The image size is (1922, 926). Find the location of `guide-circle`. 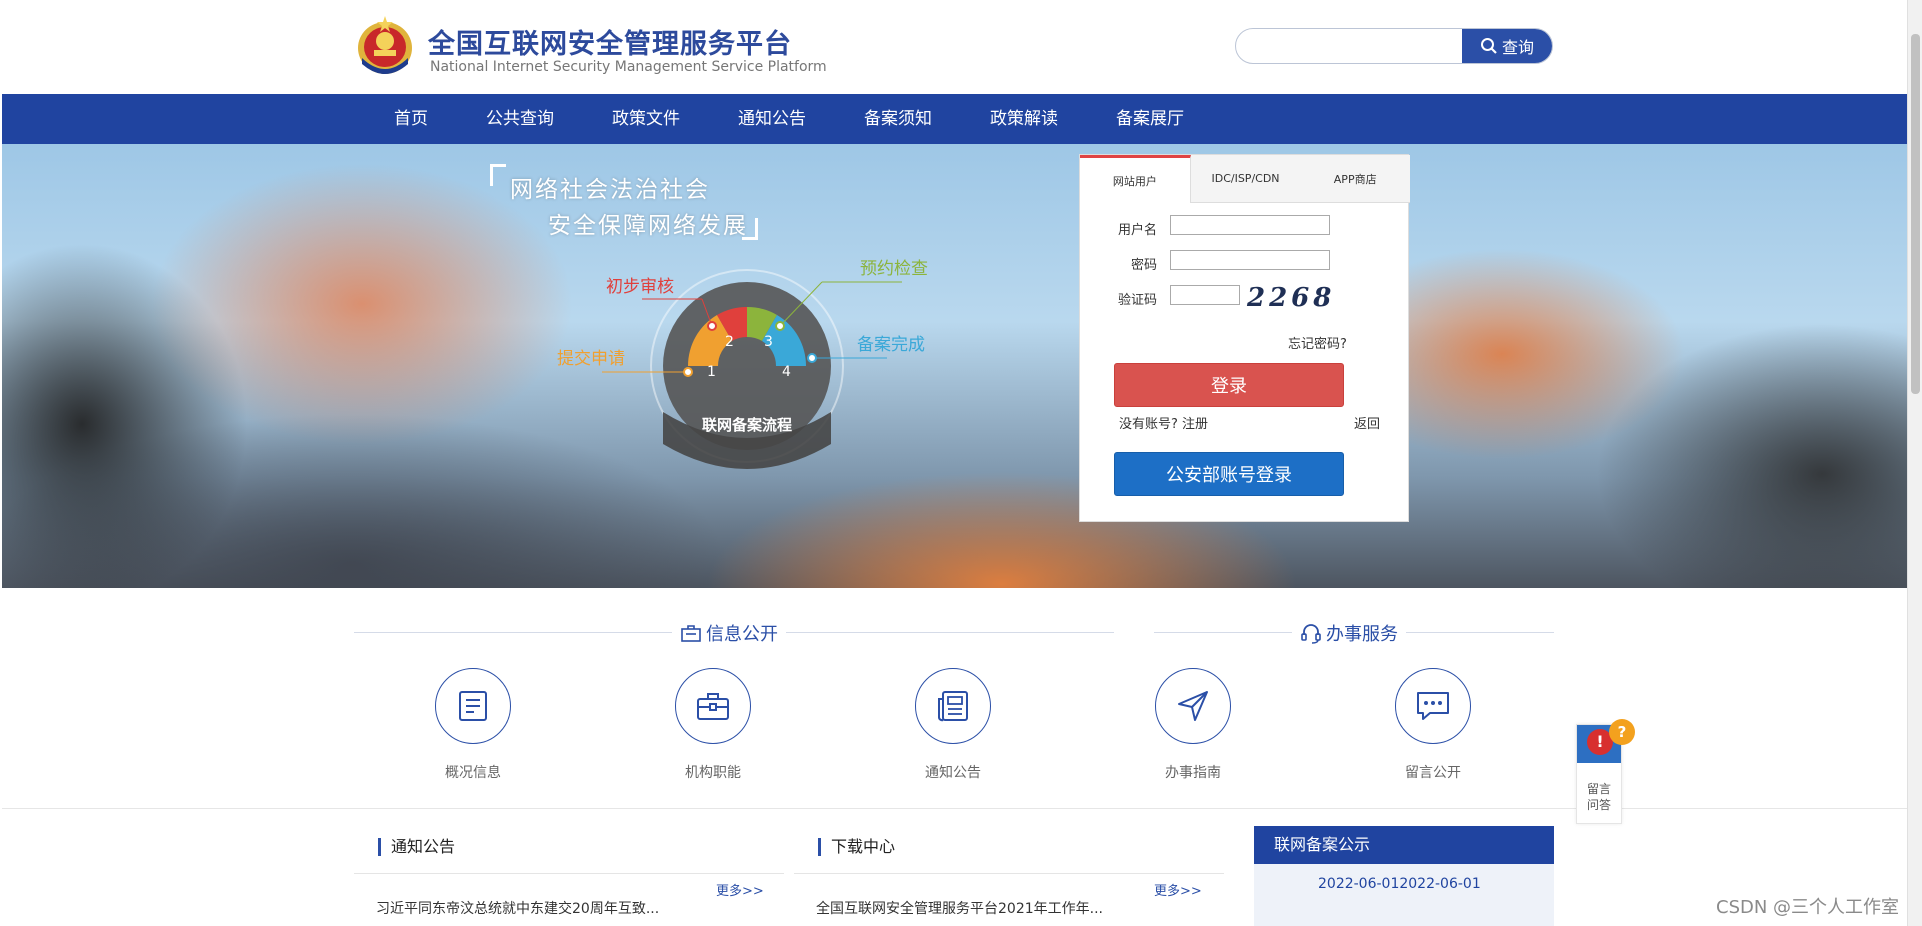

guide-circle is located at coordinates (1193, 706).